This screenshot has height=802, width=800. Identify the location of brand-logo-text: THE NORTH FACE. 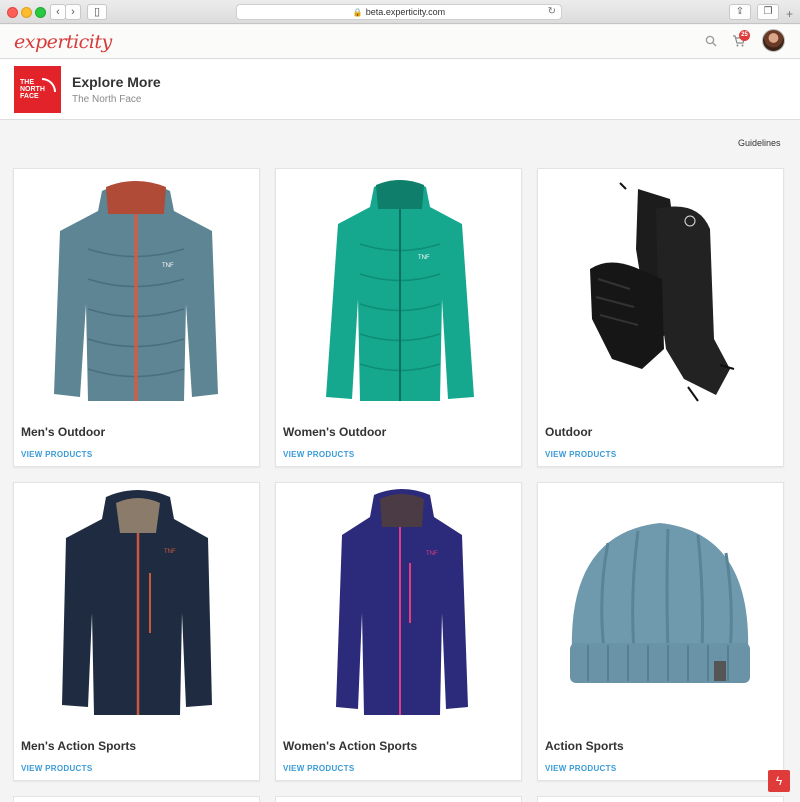
(32, 89).